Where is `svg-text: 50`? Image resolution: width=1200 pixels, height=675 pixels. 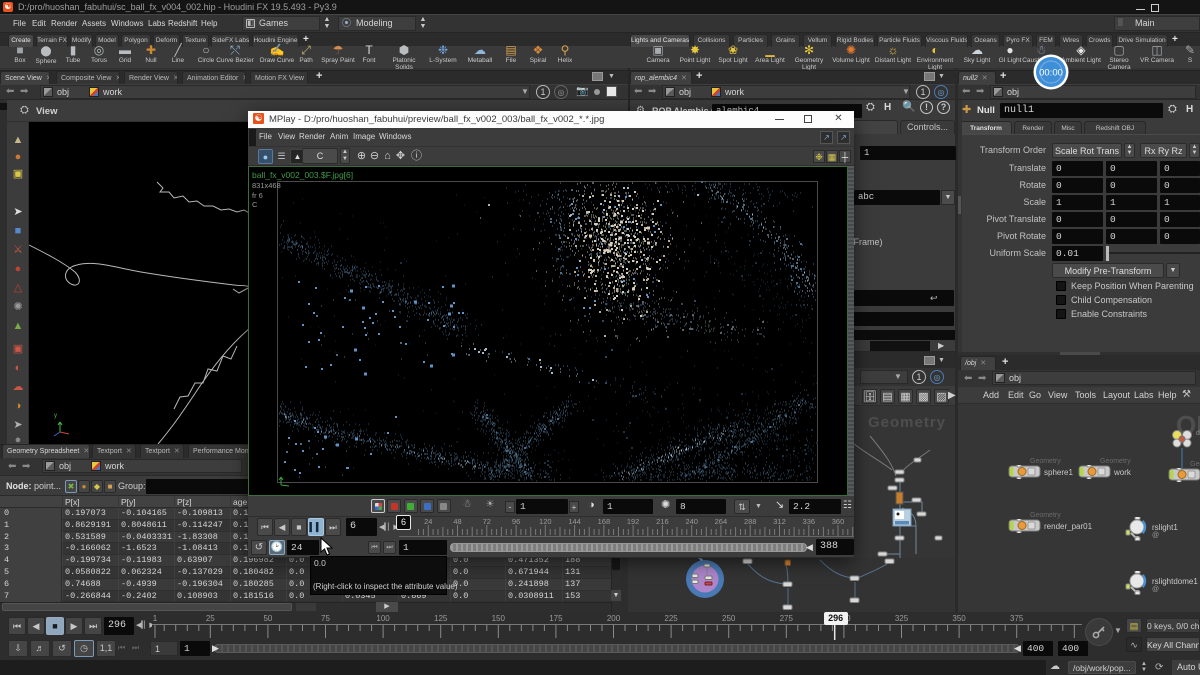 svg-text: 50 is located at coordinates (267, 618).